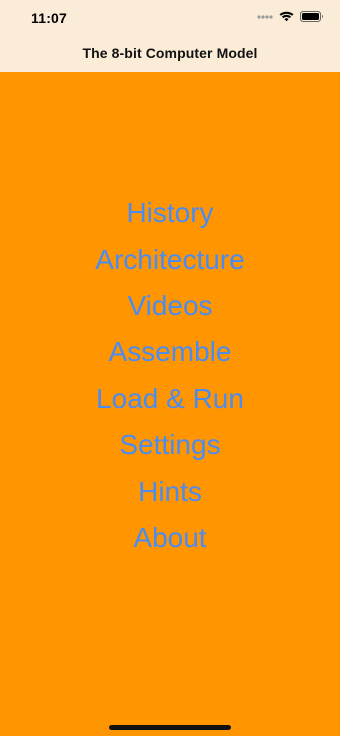  I want to click on top-bar: 11:07 The 8-bit Computer Model, so click(170, 36).